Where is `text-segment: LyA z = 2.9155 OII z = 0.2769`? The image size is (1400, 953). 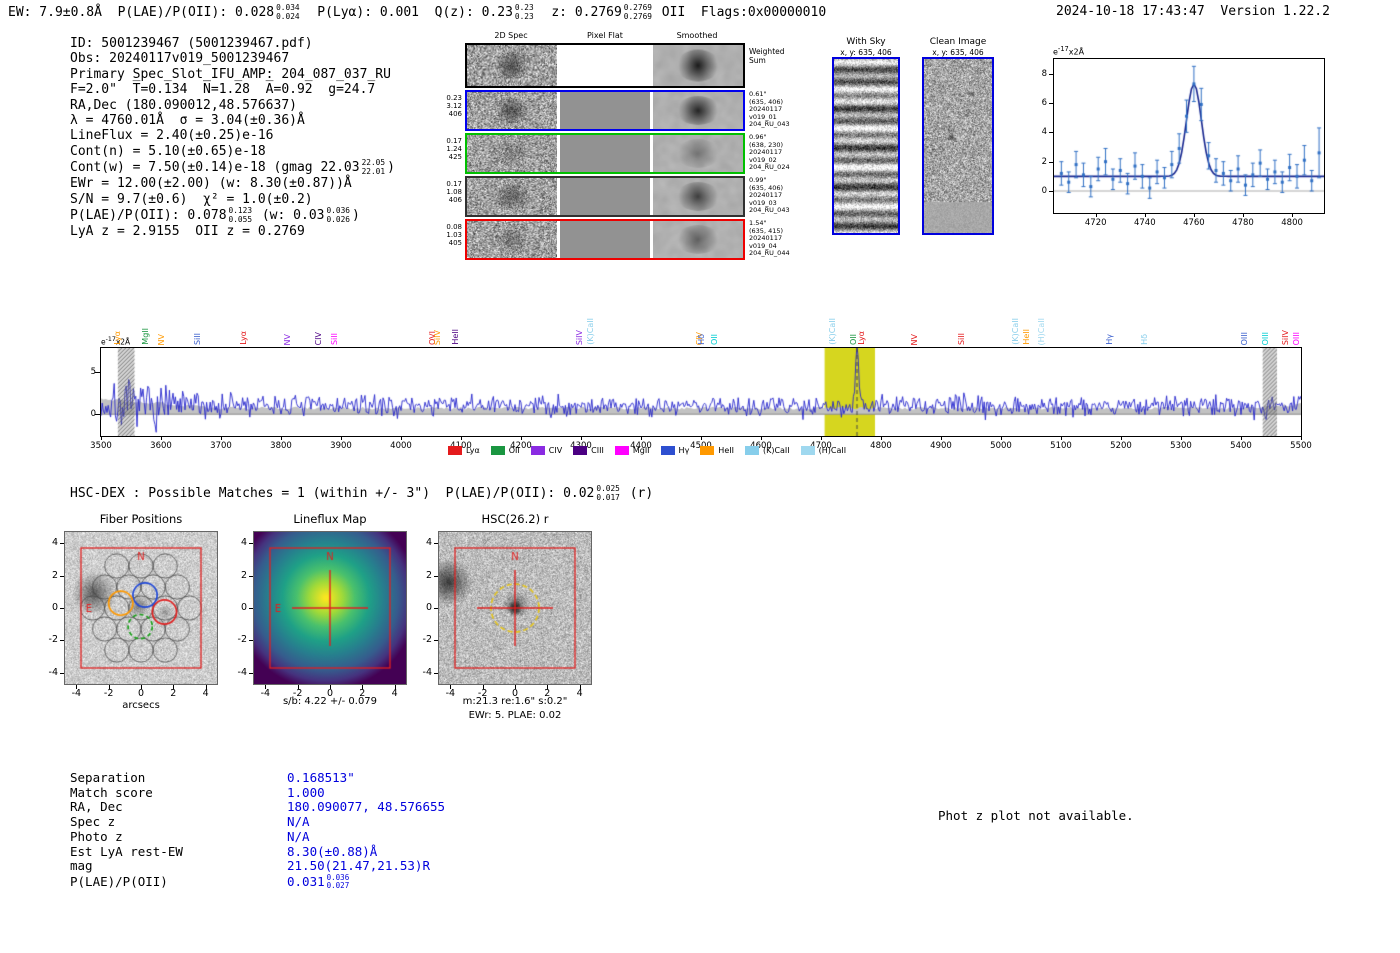 text-segment: LyA z = 2.9155 OII z = 0.2769 is located at coordinates (187, 232).